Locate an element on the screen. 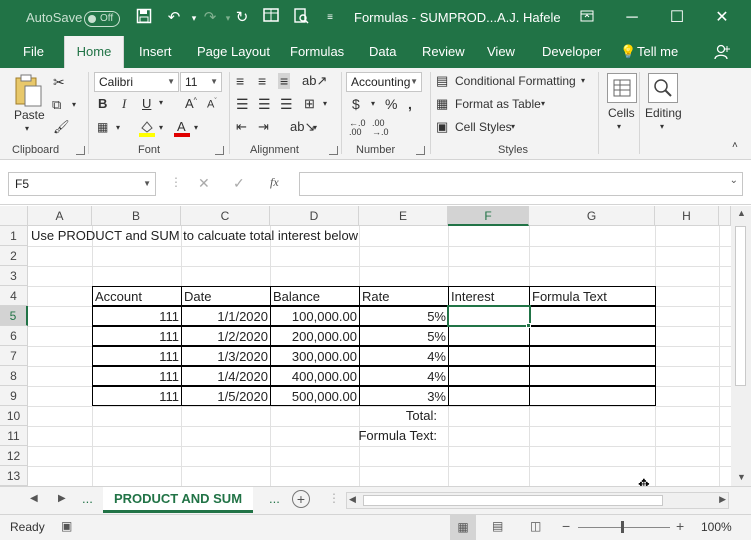 This screenshot has height=540, width=751. table-header-formula-text: Formula Text is located at coordinates (592, 296).